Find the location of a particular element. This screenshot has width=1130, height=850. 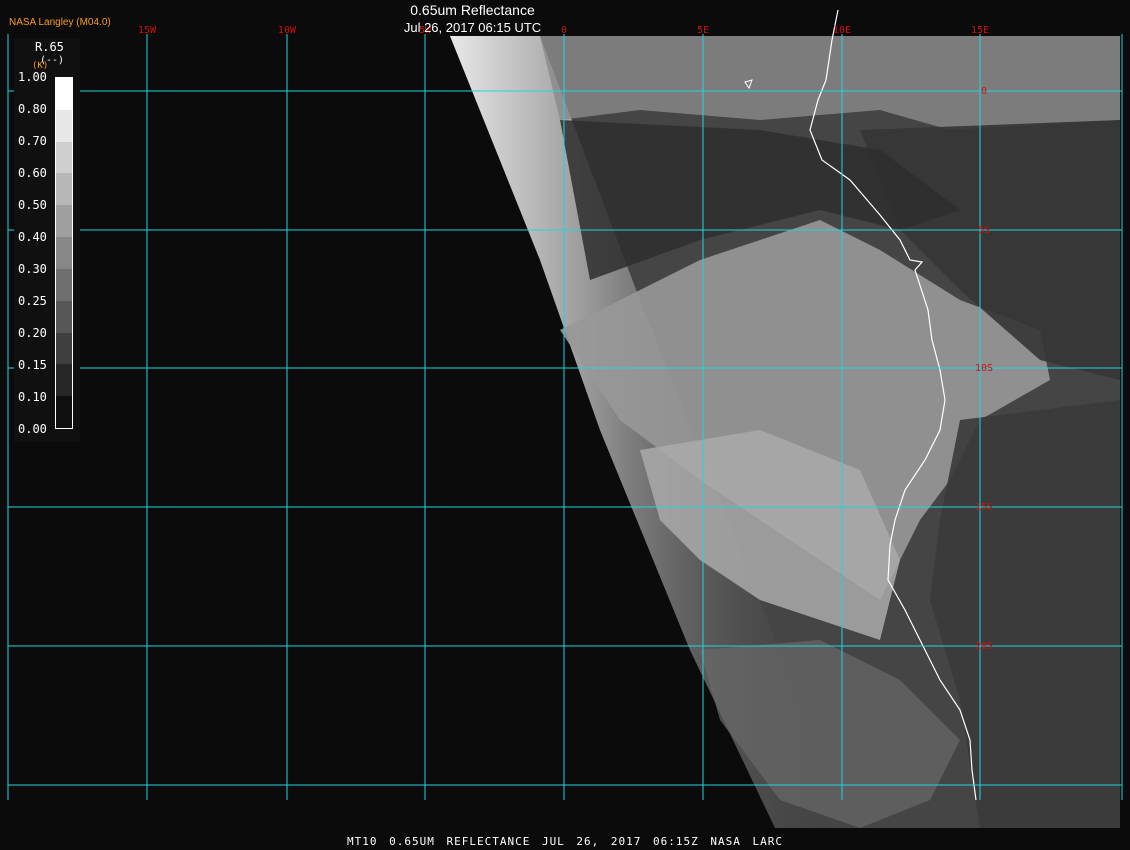

legend-tick-label: 0.50 is located at coordinates (32, 205).